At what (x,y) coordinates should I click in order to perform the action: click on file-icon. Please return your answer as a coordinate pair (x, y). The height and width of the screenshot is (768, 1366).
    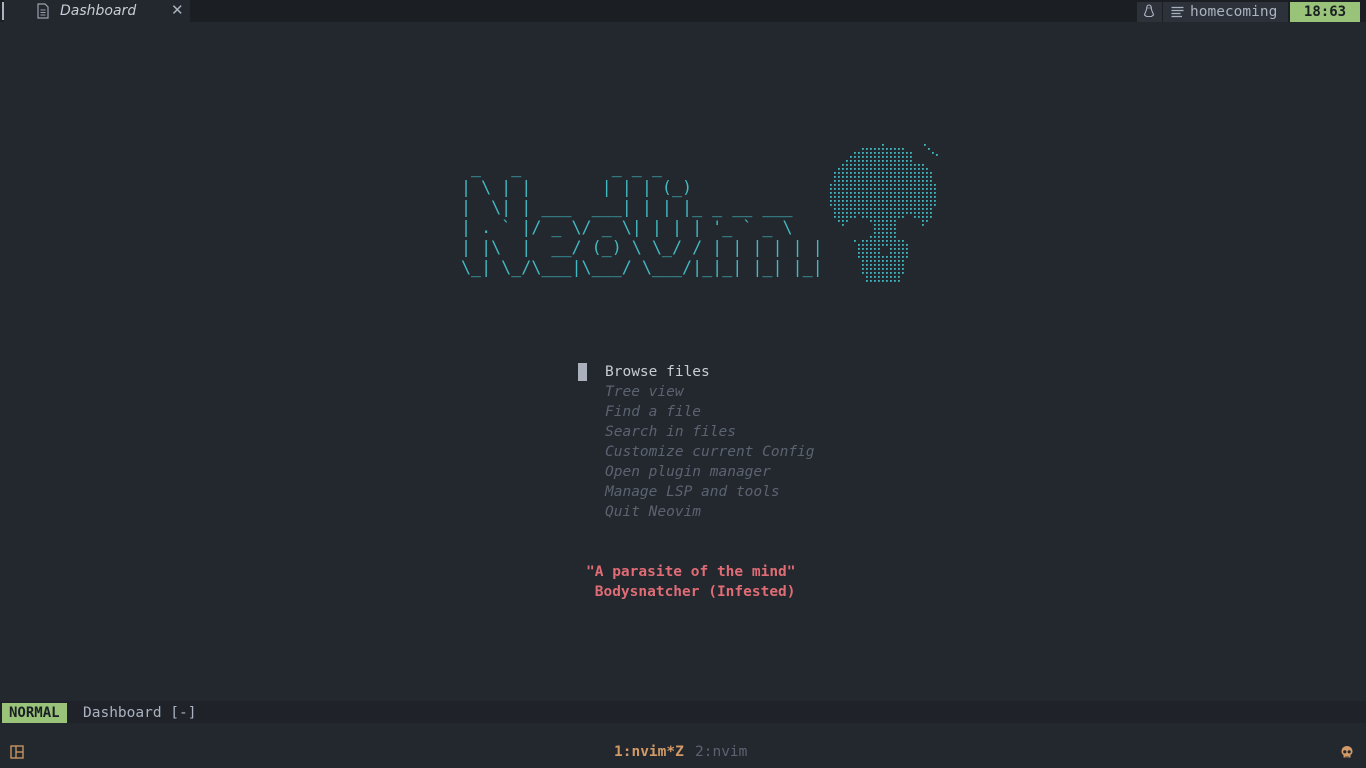
    Looking at the image, I should click on (43, 11).